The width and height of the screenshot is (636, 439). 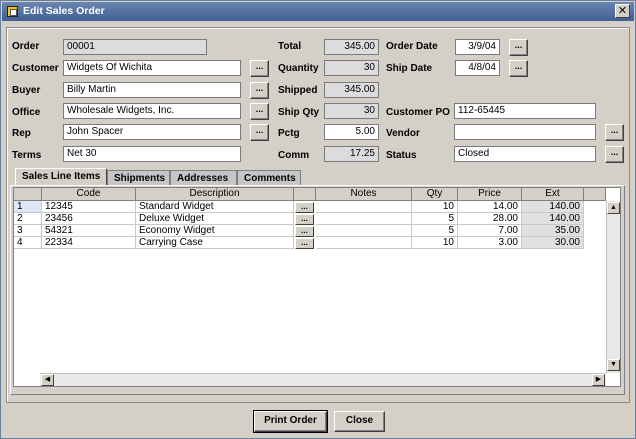 I want to click on ship-qty-field: 30, so click(x=351, y=111).